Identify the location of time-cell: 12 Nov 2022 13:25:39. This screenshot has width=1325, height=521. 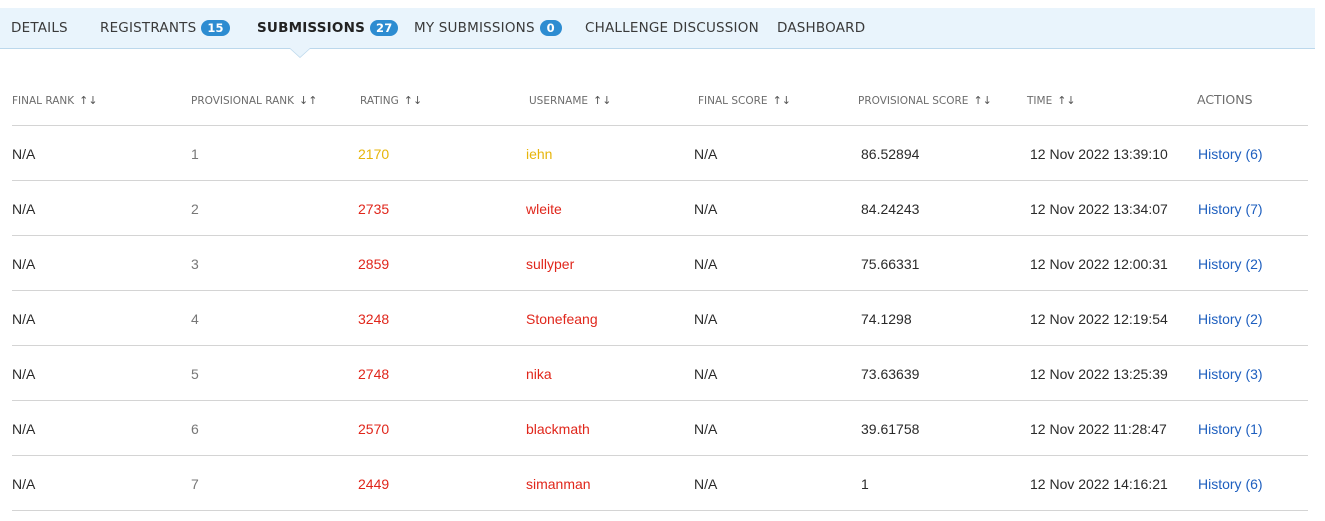
(1099, 374).